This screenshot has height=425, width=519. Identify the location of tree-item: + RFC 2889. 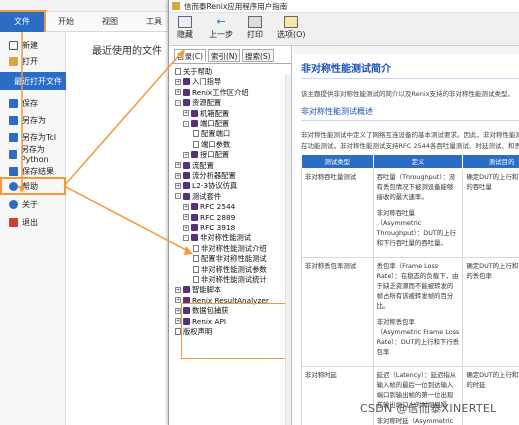
(209, 217).